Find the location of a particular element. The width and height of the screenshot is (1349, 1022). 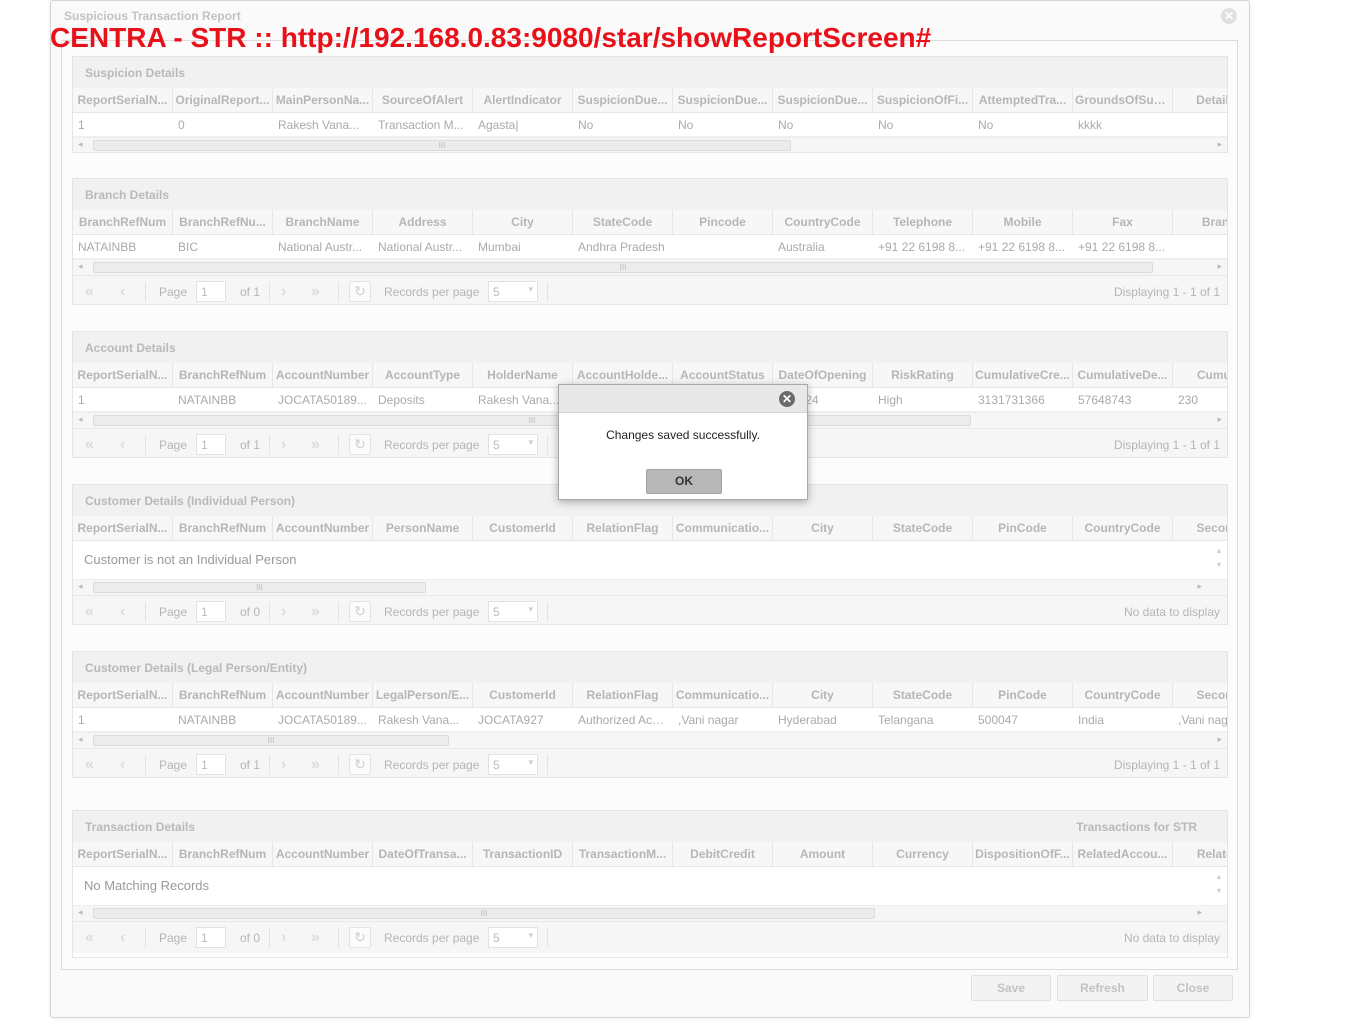

column-header: Branch is located at coordinates (1200, 222).